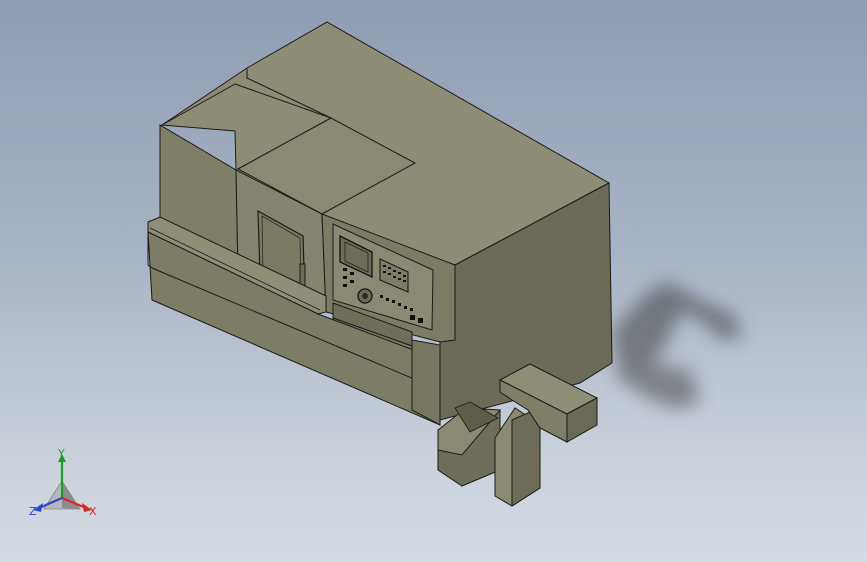 This screenshot has height=562, width=867. What do you see at coordinates (61, 453) in the screenshot?
I see `y-axis-label: Y` at bounding box center [61, 453].